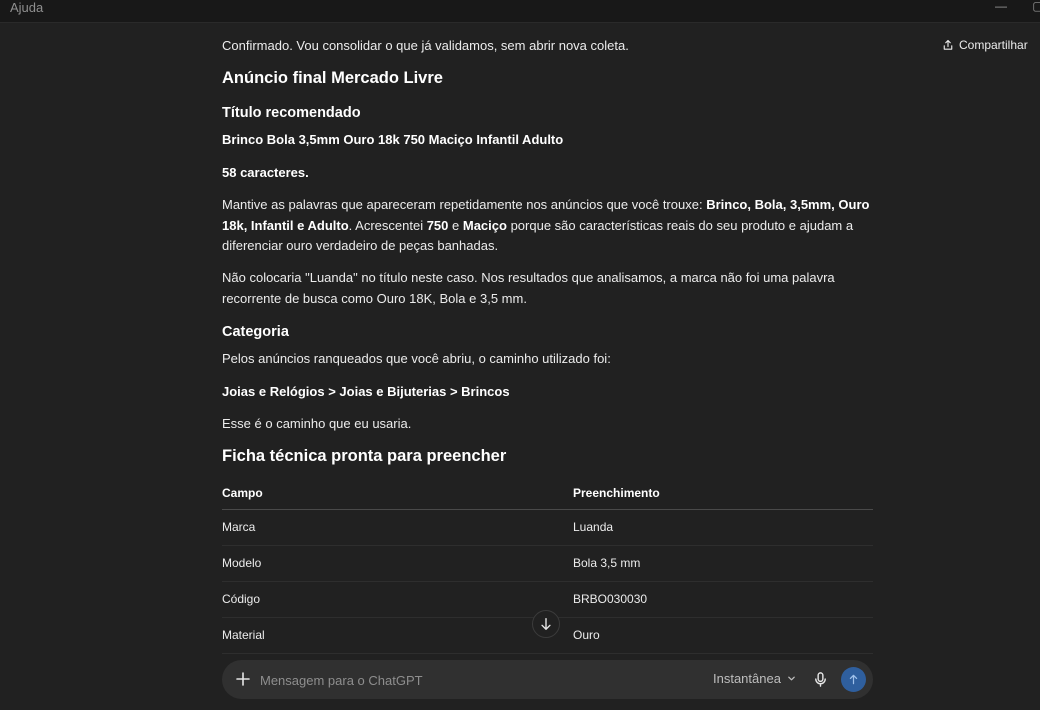 Image resolution: width=1040 pixels, height=710 pixels. Describe the element at coordinates (723, 527) in the screenshot. I see `table-cell: Luanda` at that location.